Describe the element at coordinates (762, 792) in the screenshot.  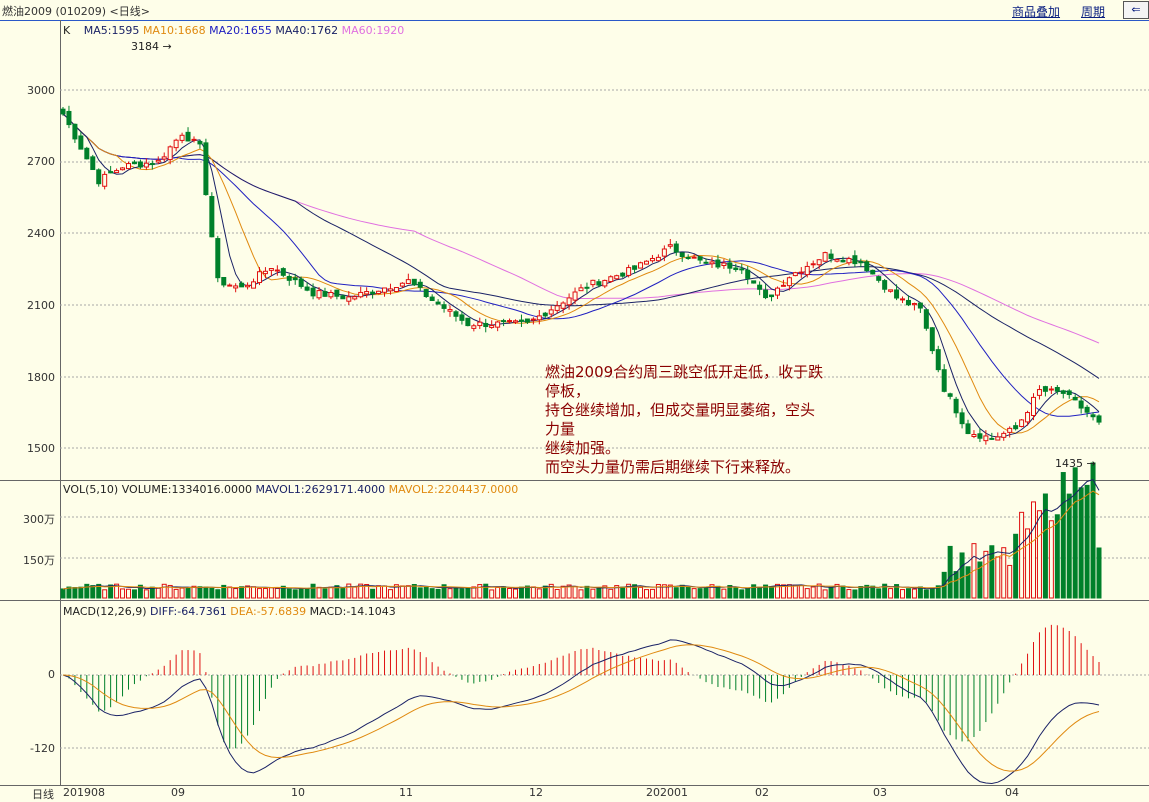
I see `x-tick-02: 02` at that location.